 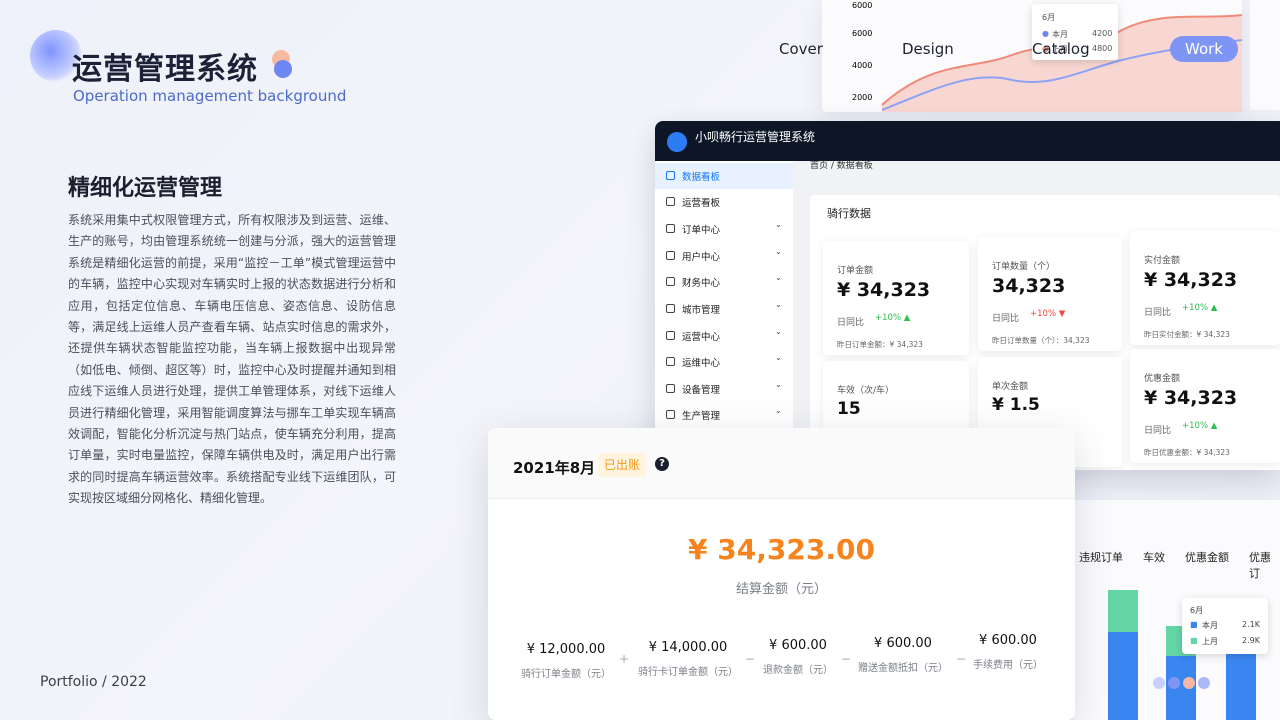 What do you see at coordinates (801, 49) in the screenshot?
I see `nav-cover: Cover` at bounding box center [801, 49].